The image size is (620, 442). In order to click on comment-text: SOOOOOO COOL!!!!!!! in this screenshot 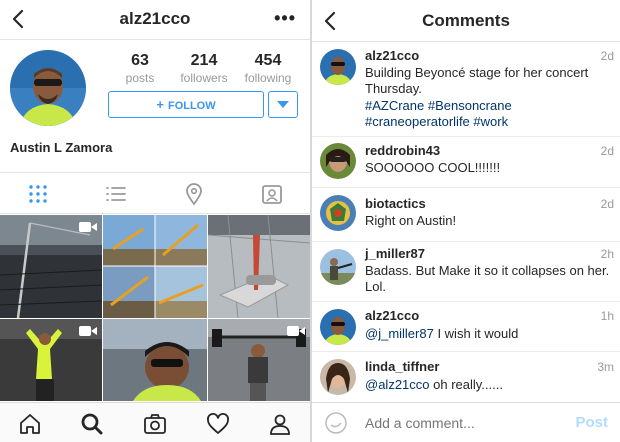, I will do `click(433, 167)`.